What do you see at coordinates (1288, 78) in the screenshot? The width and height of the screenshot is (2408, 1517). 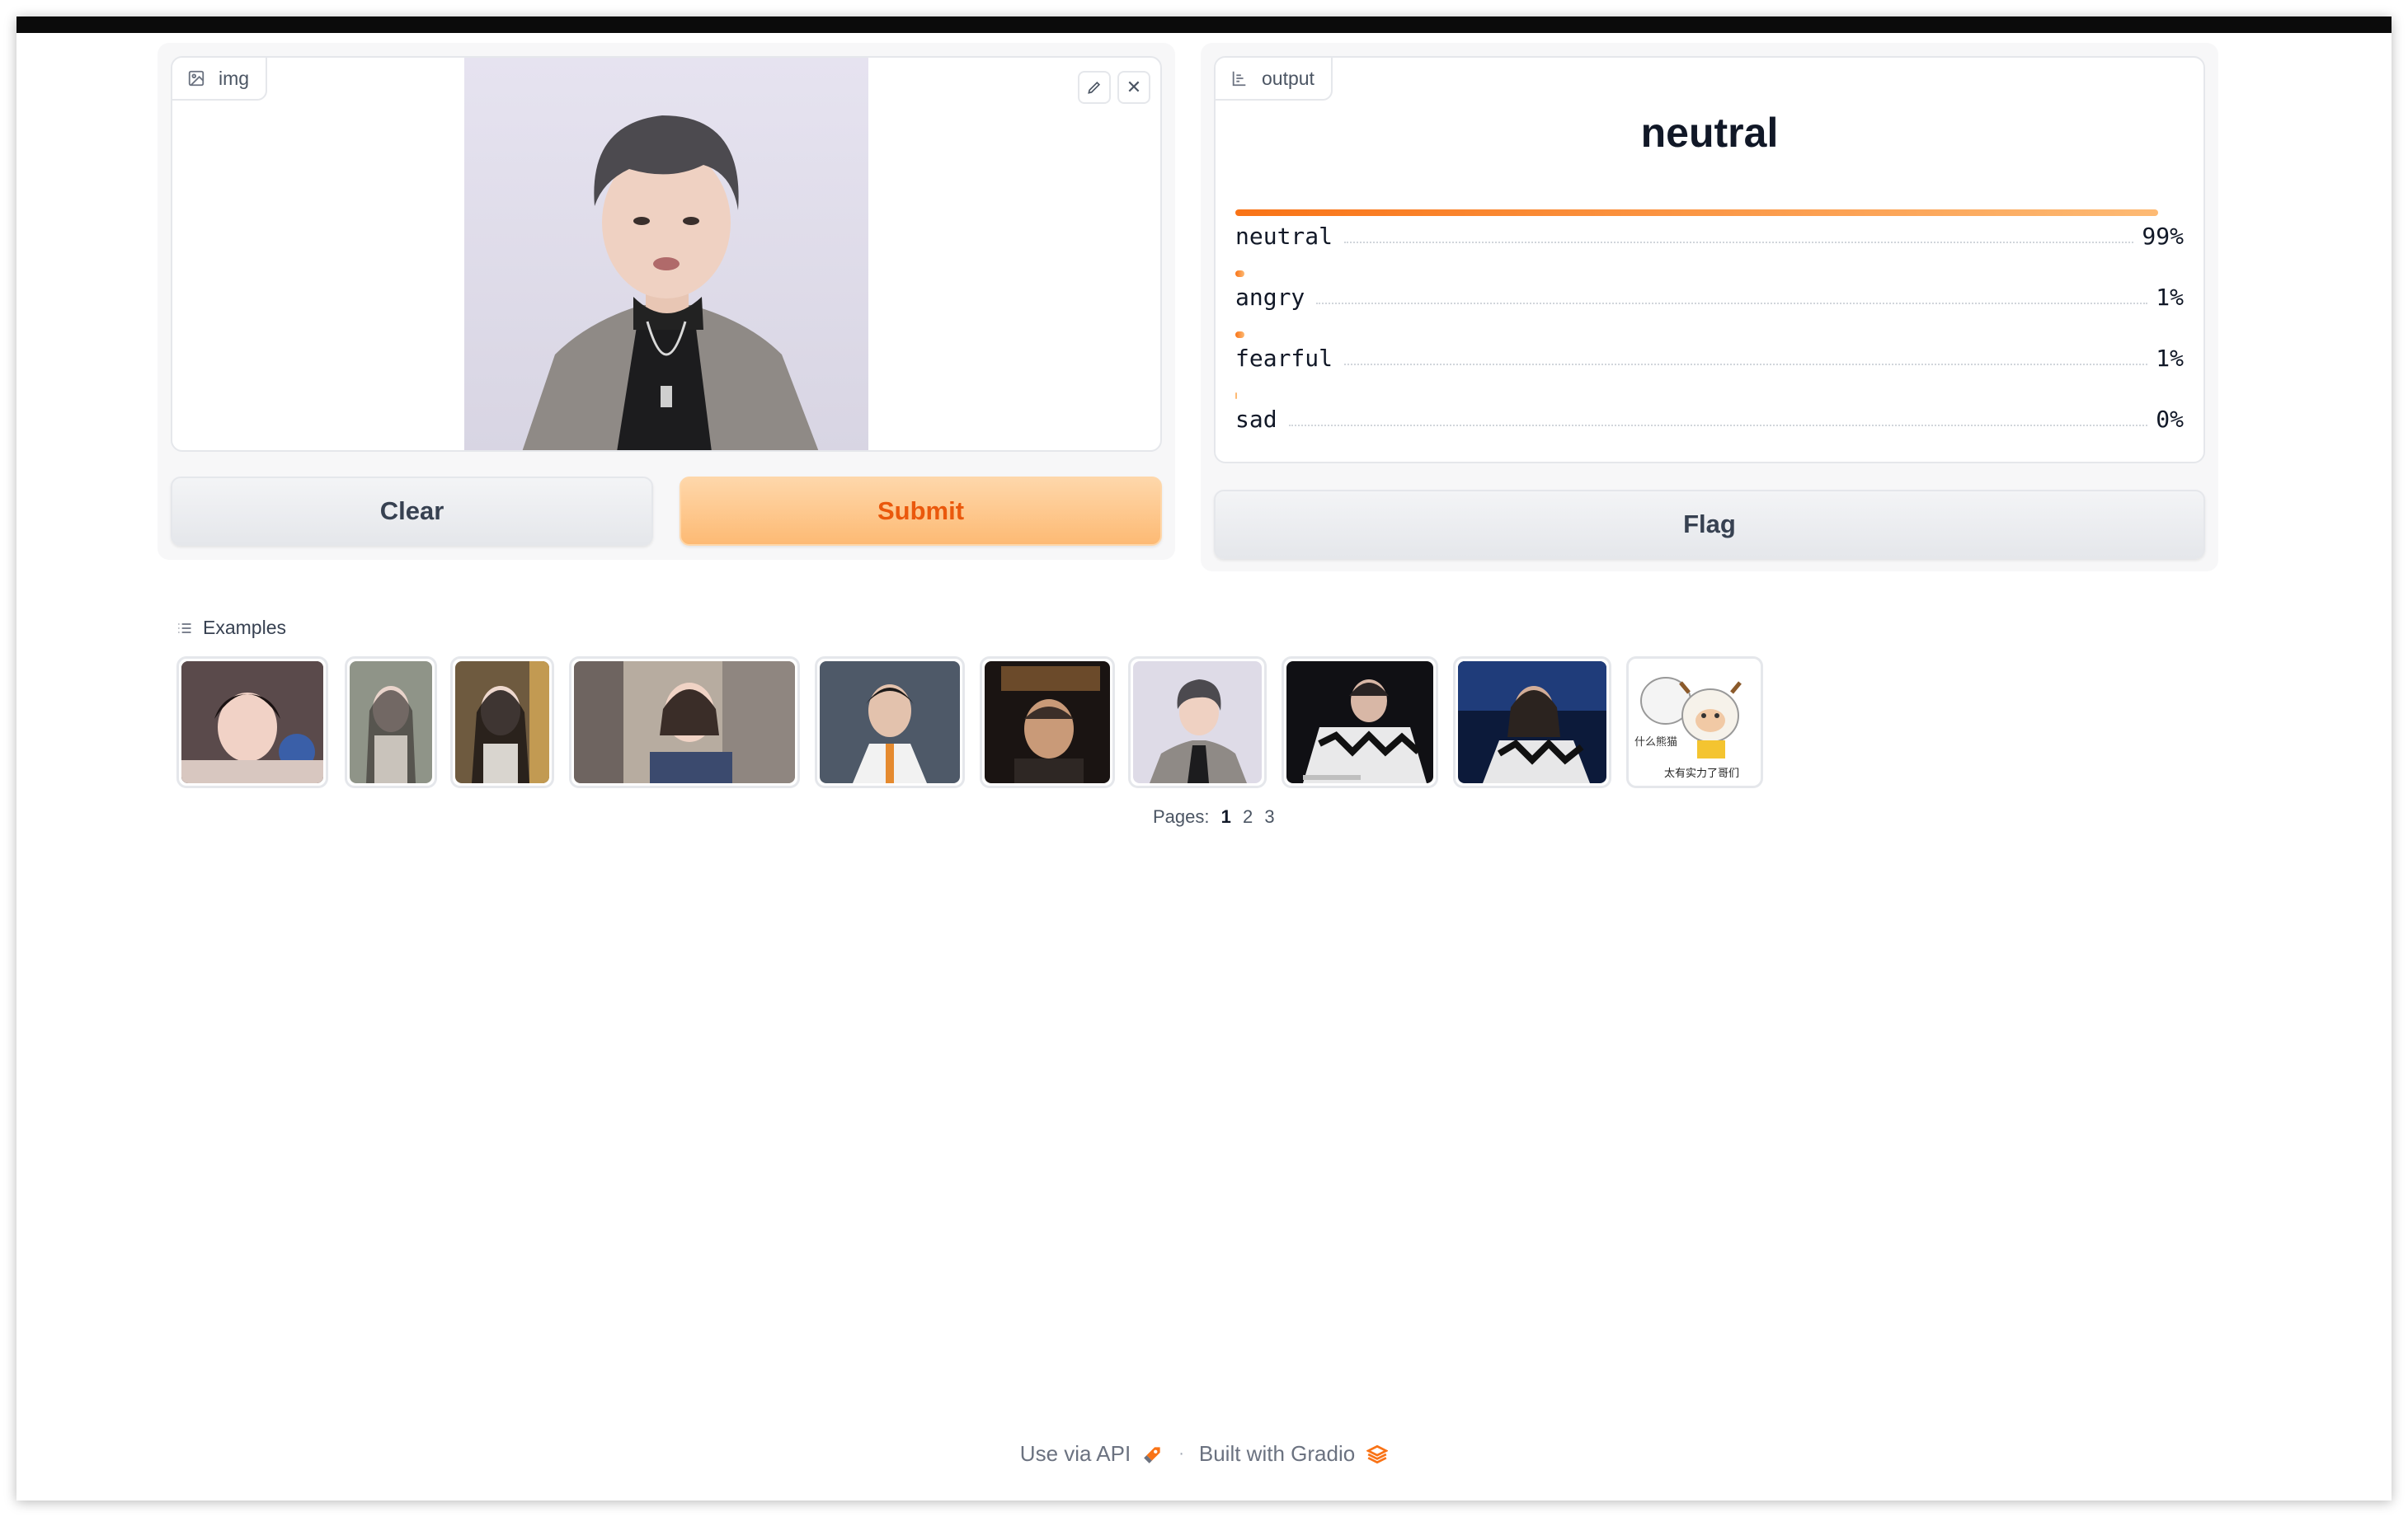 I see `output-label-text: output` at bounding box center [1288, 78].